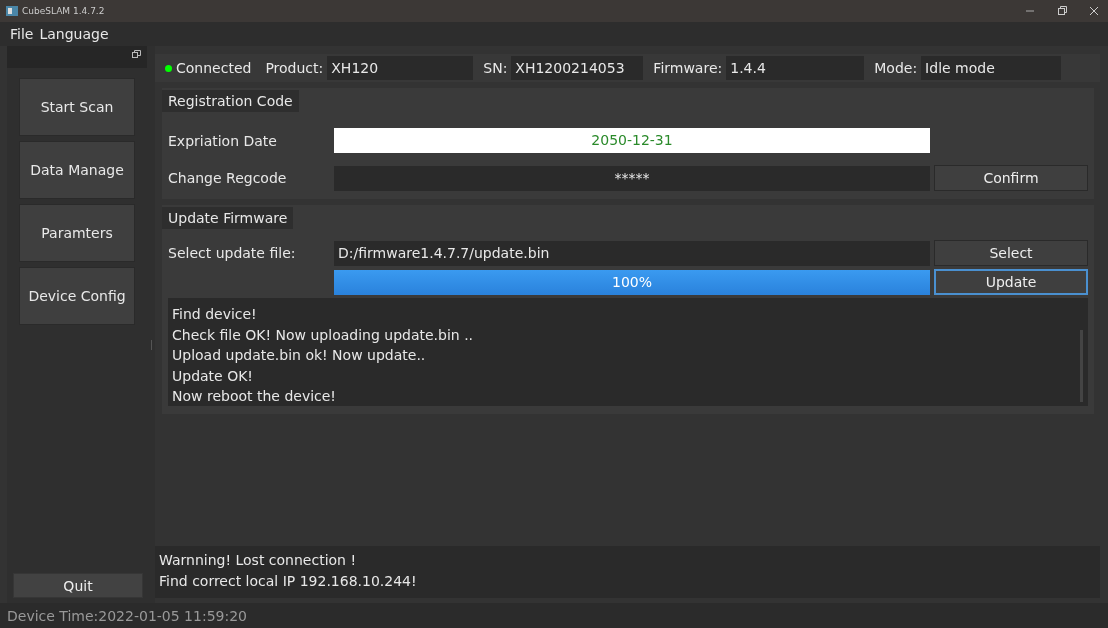 The width and height of the screenshot is (1108, 628). I want to click on file-path-field: D:/firmware1.4.7.7/update.bin, so click(632, 253).